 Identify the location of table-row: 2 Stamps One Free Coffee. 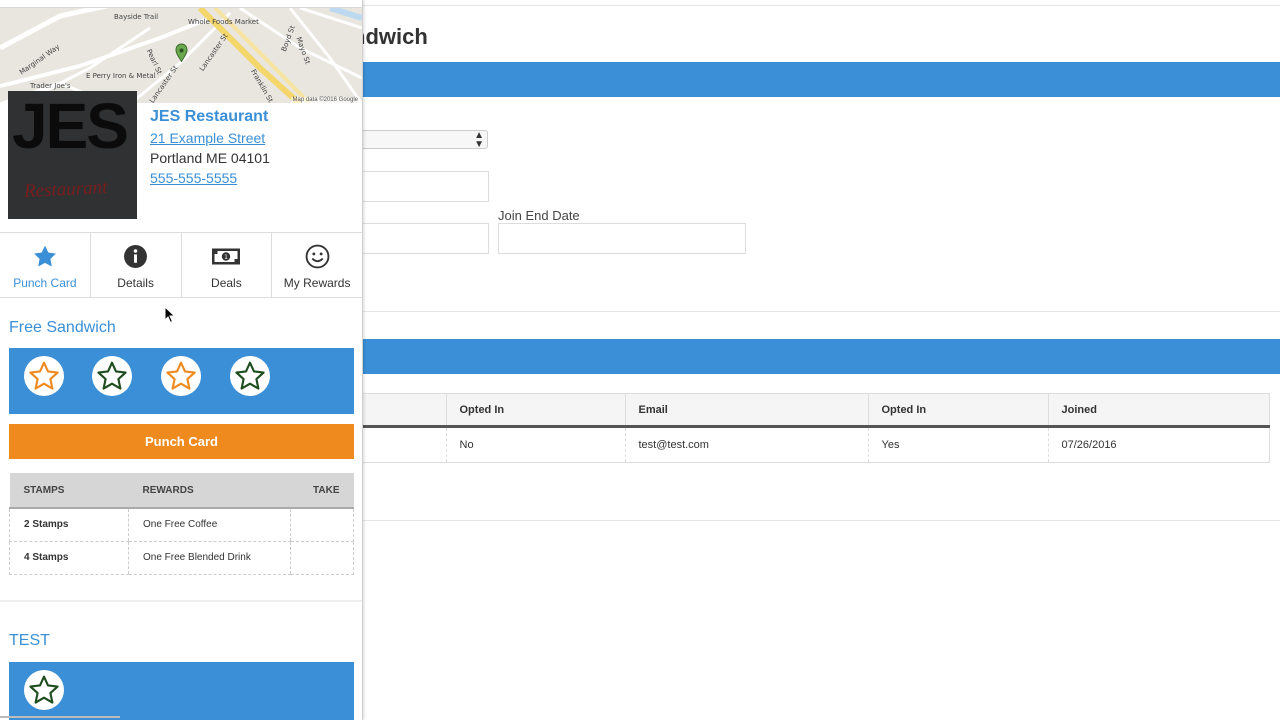
(181, 525).